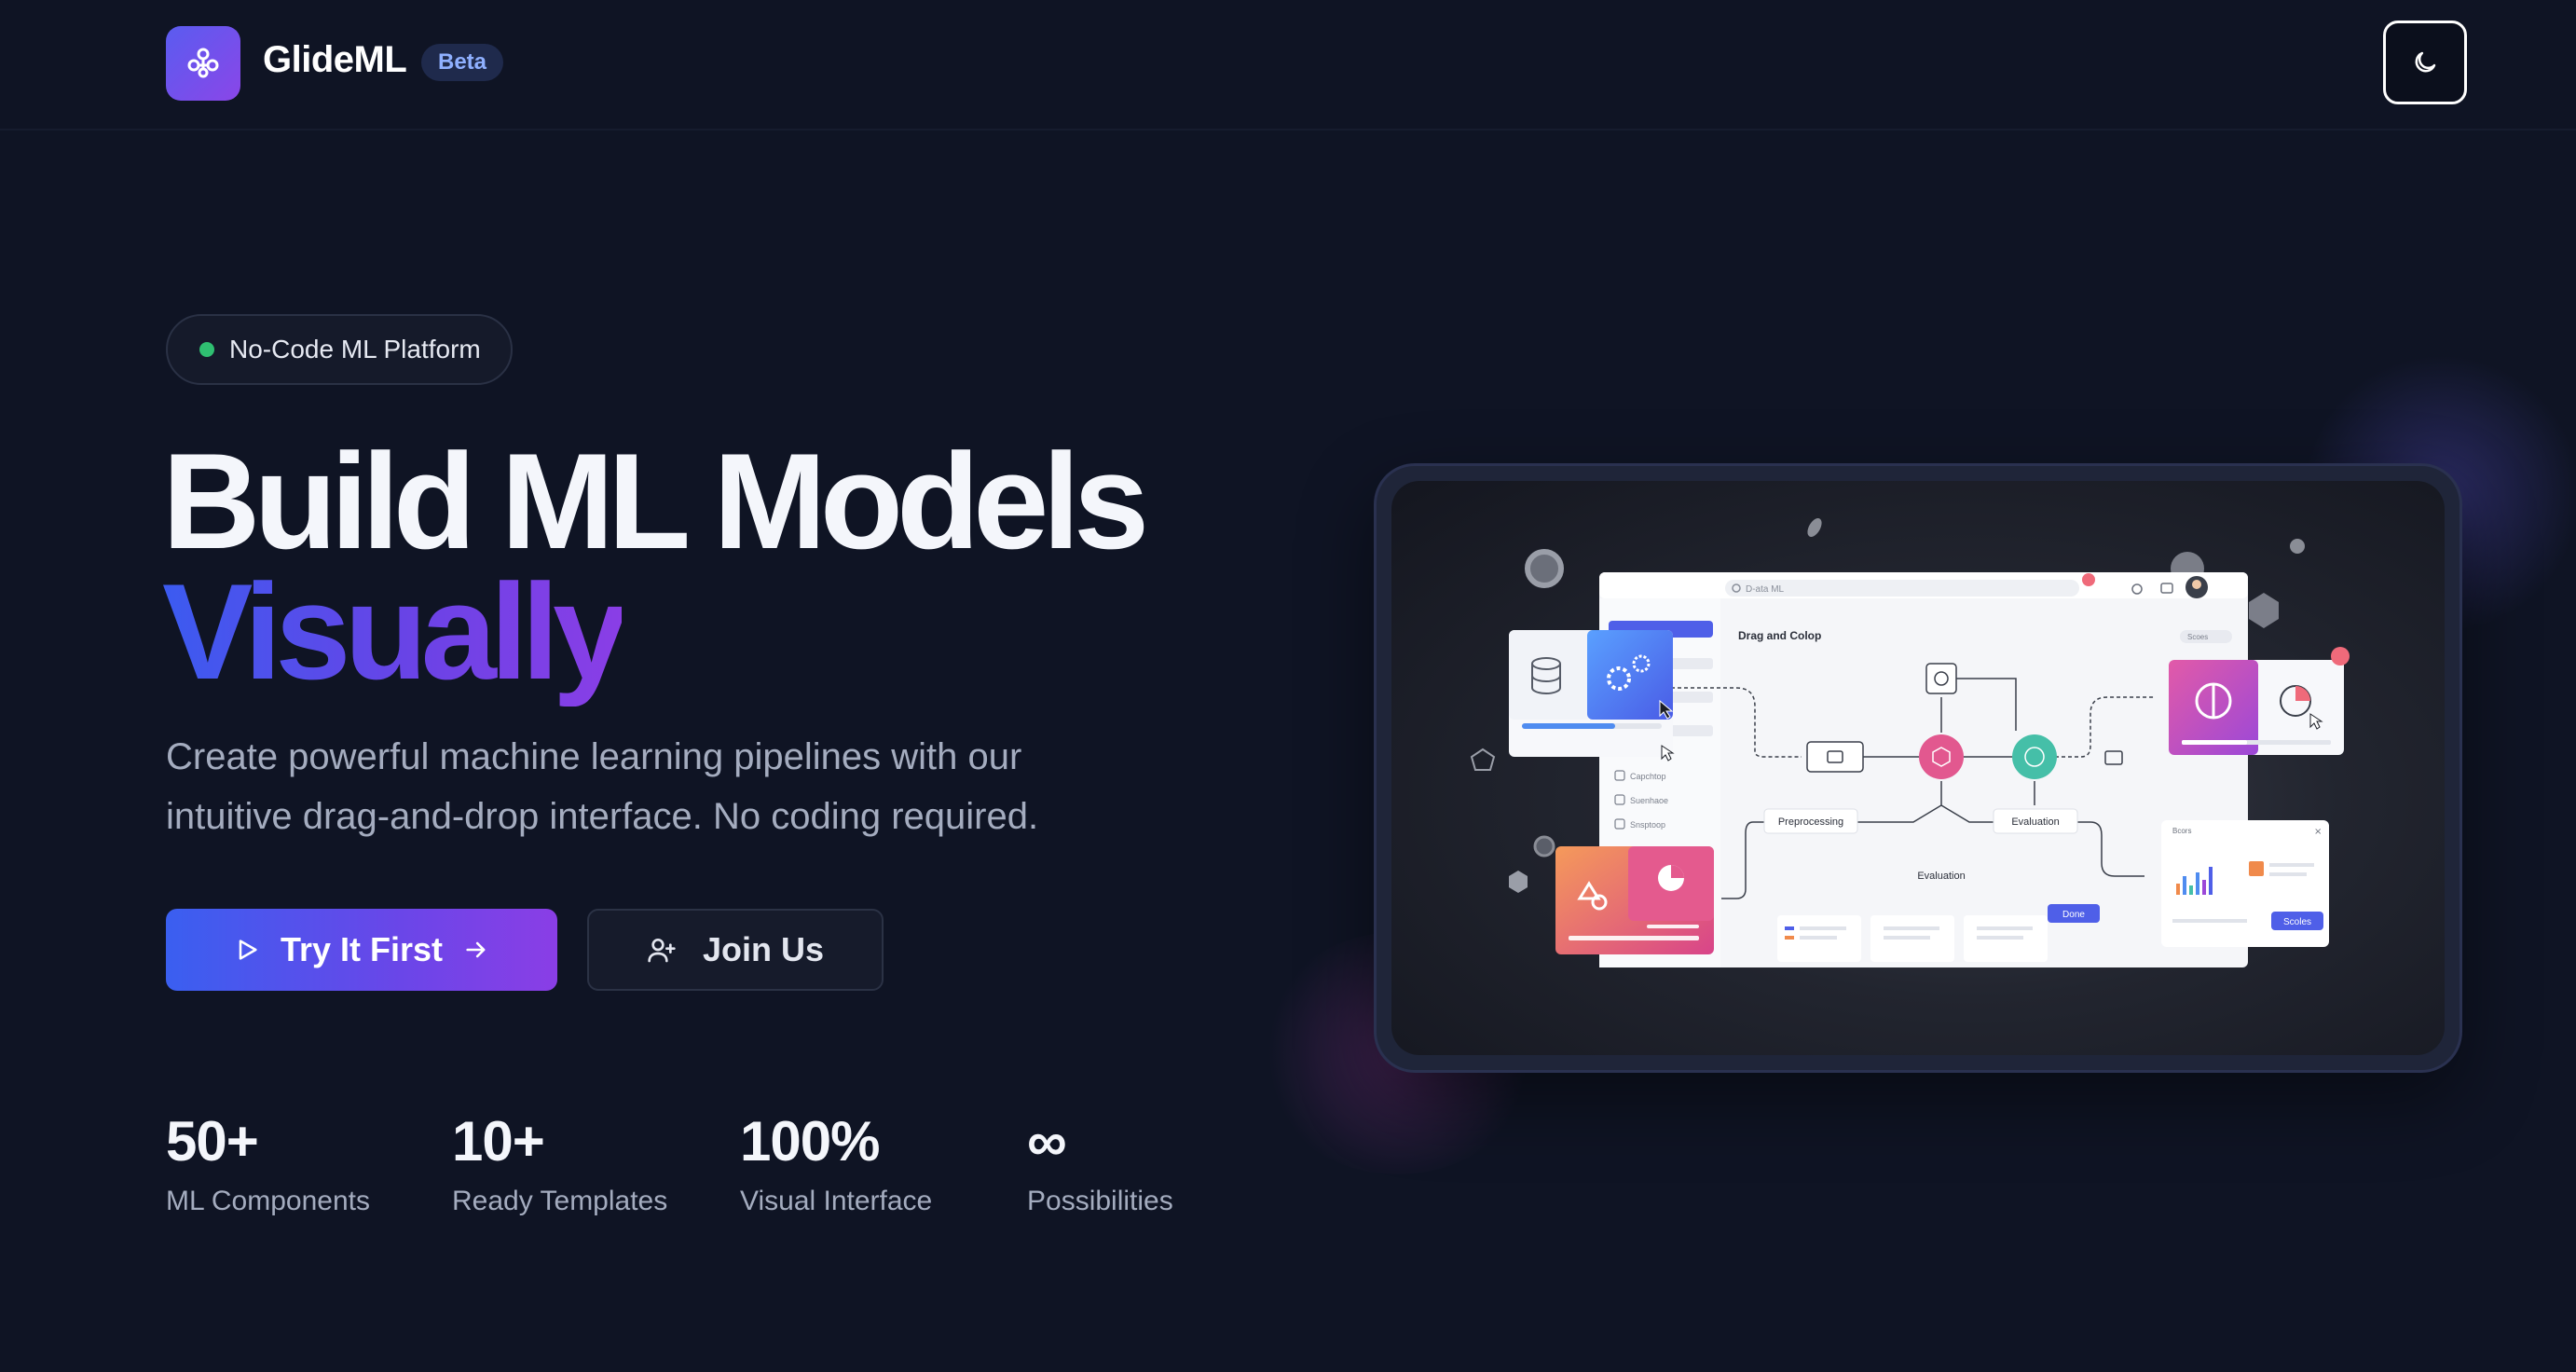 The height and width of the screenshot is (1372, 2576). What do you see at coordinates (1100, 1163) in the screenshot?
I see `stat-possibilities: ∞ Possibilities` at bounding box center [1100, 1163].